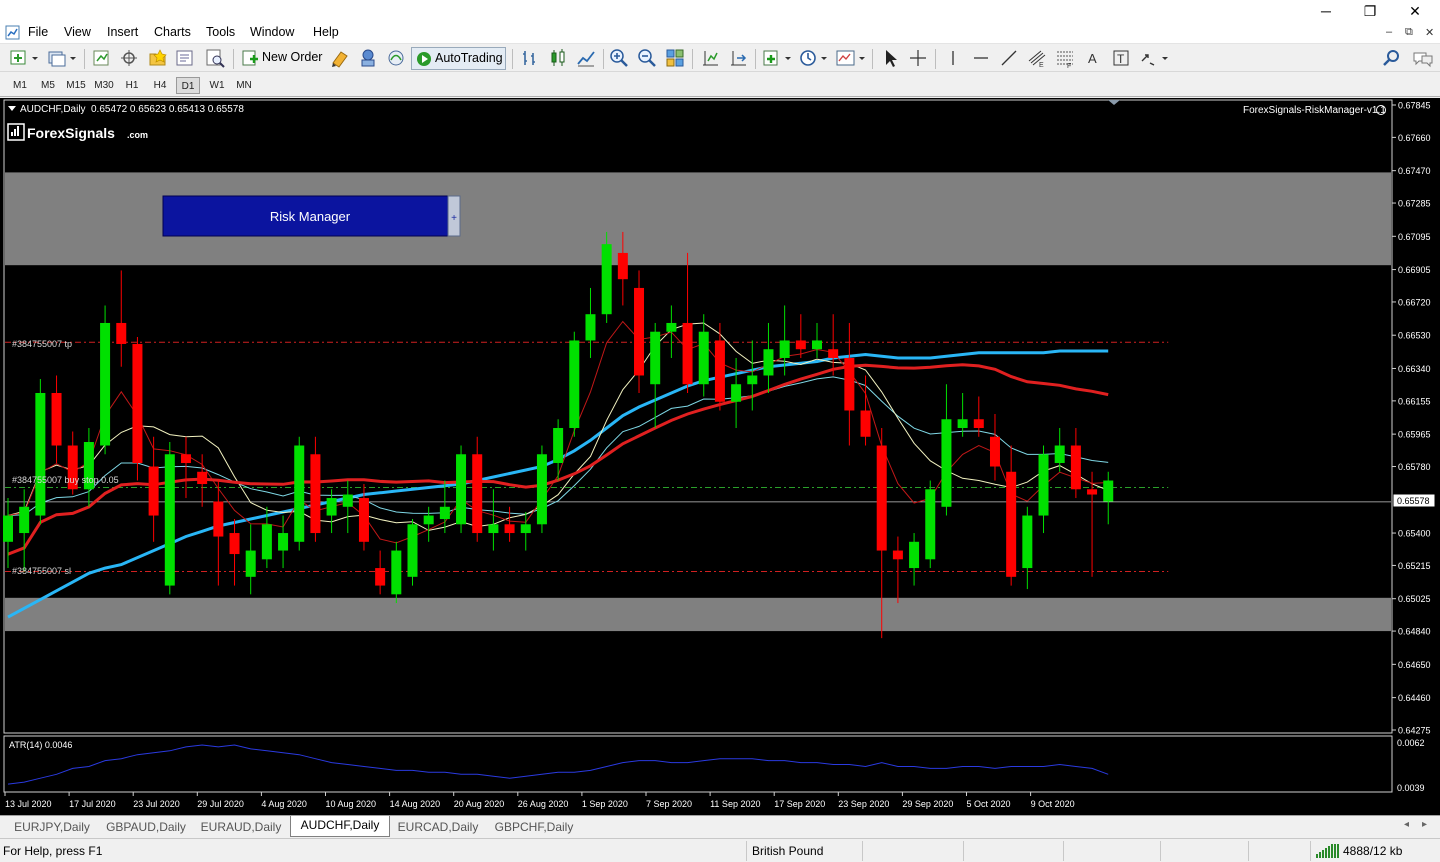 This screenshot has width=1440, height=862. What do you see at coordinates (340, 58) in the screenshot?
I see `metaeditor-icon` at bounding box center [340, 58].